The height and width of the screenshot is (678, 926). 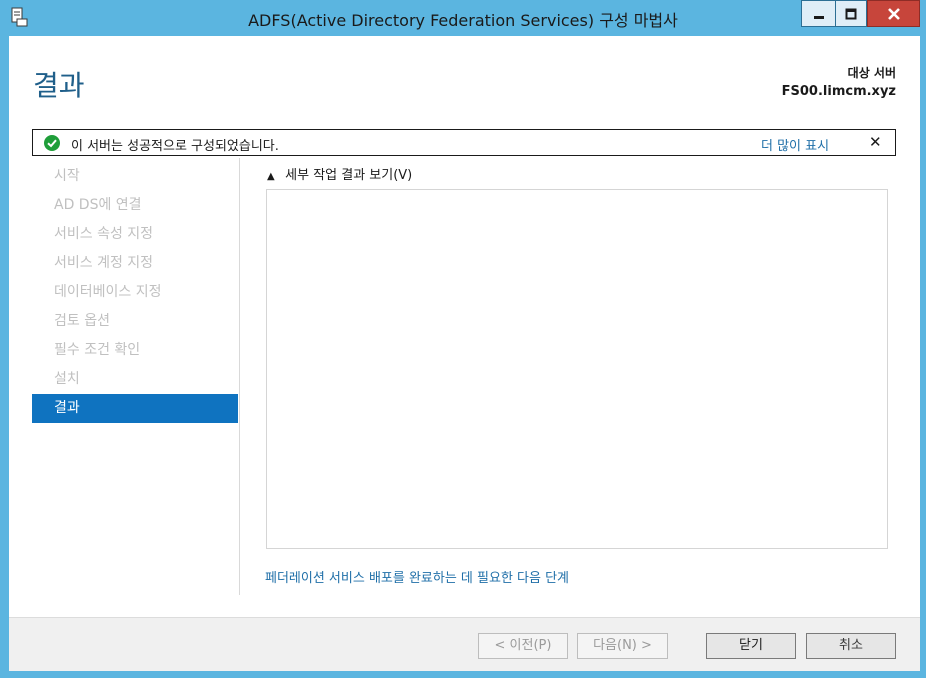 I want to click on maximize-button, so click(x=851, y=13).